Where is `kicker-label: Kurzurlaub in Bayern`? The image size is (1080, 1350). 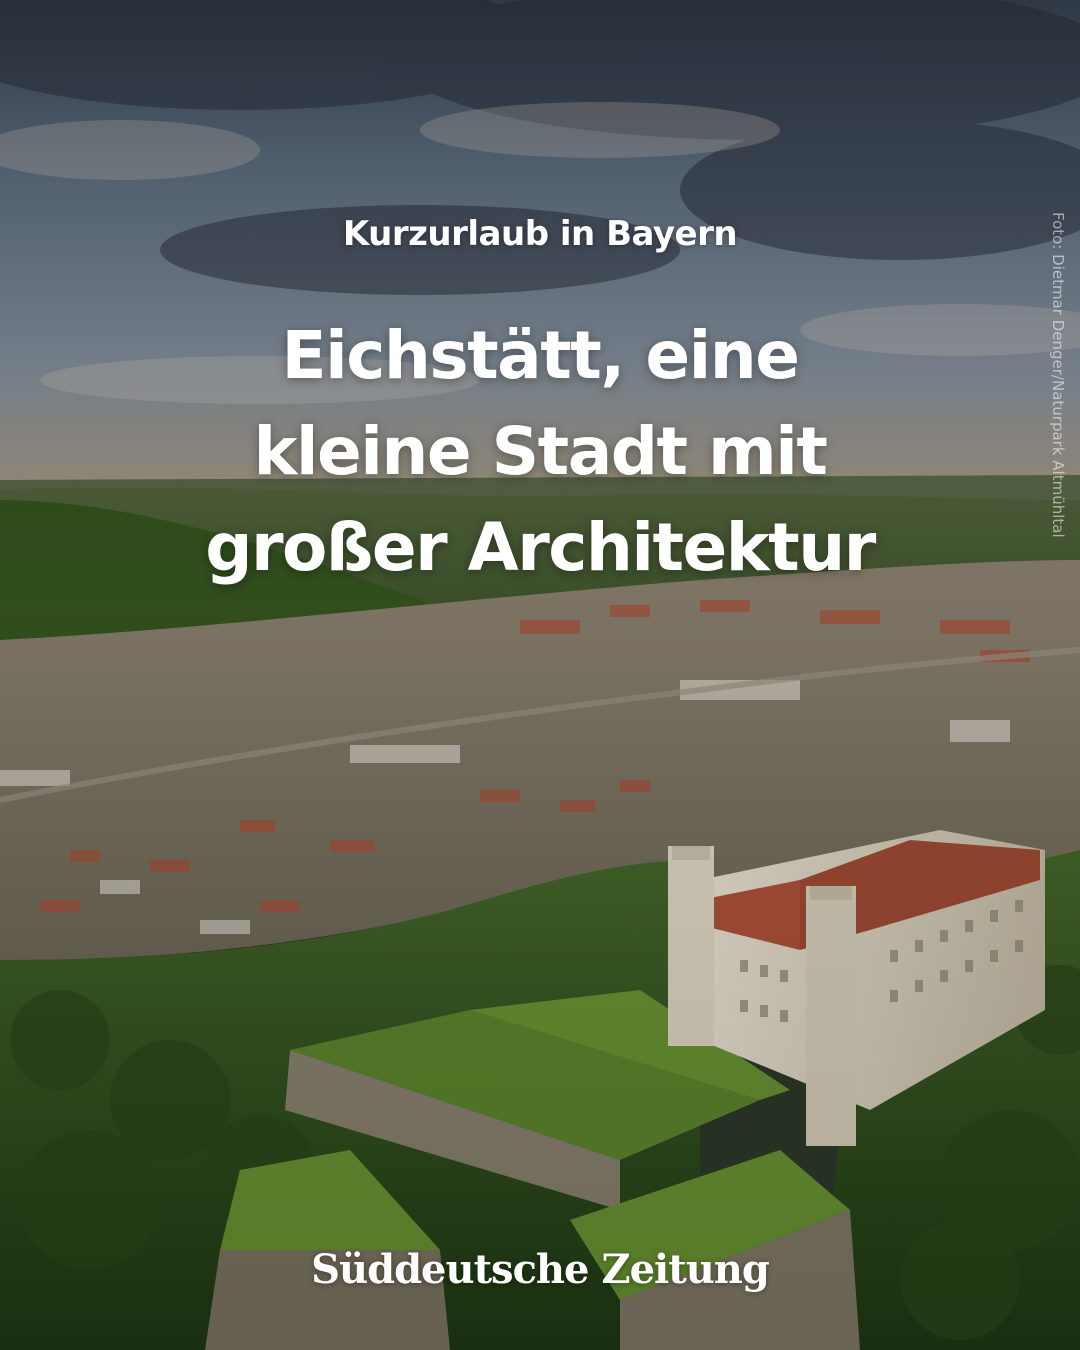 kicker-label: Kurzurlaub in Bayern is located at coordinates (540, 234).